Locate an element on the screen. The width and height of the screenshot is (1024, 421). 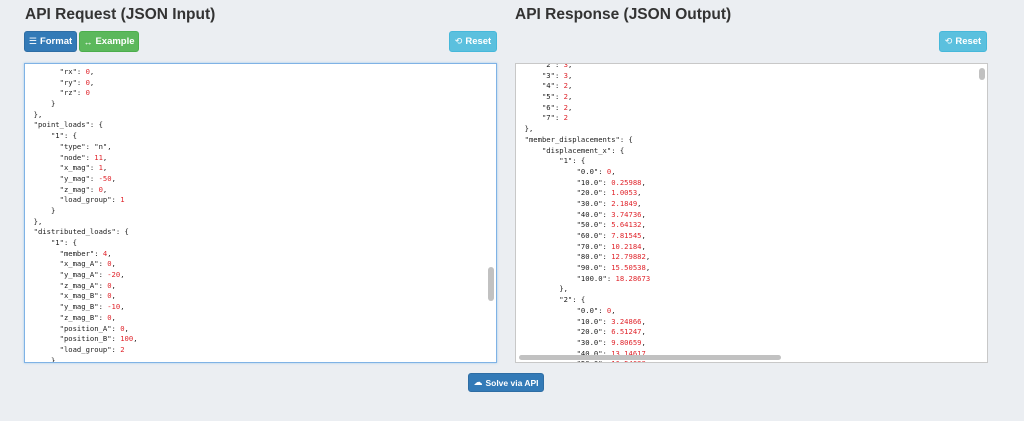
response-code-line: "30.0": 9.80659, is located at coordinates (581, 342).